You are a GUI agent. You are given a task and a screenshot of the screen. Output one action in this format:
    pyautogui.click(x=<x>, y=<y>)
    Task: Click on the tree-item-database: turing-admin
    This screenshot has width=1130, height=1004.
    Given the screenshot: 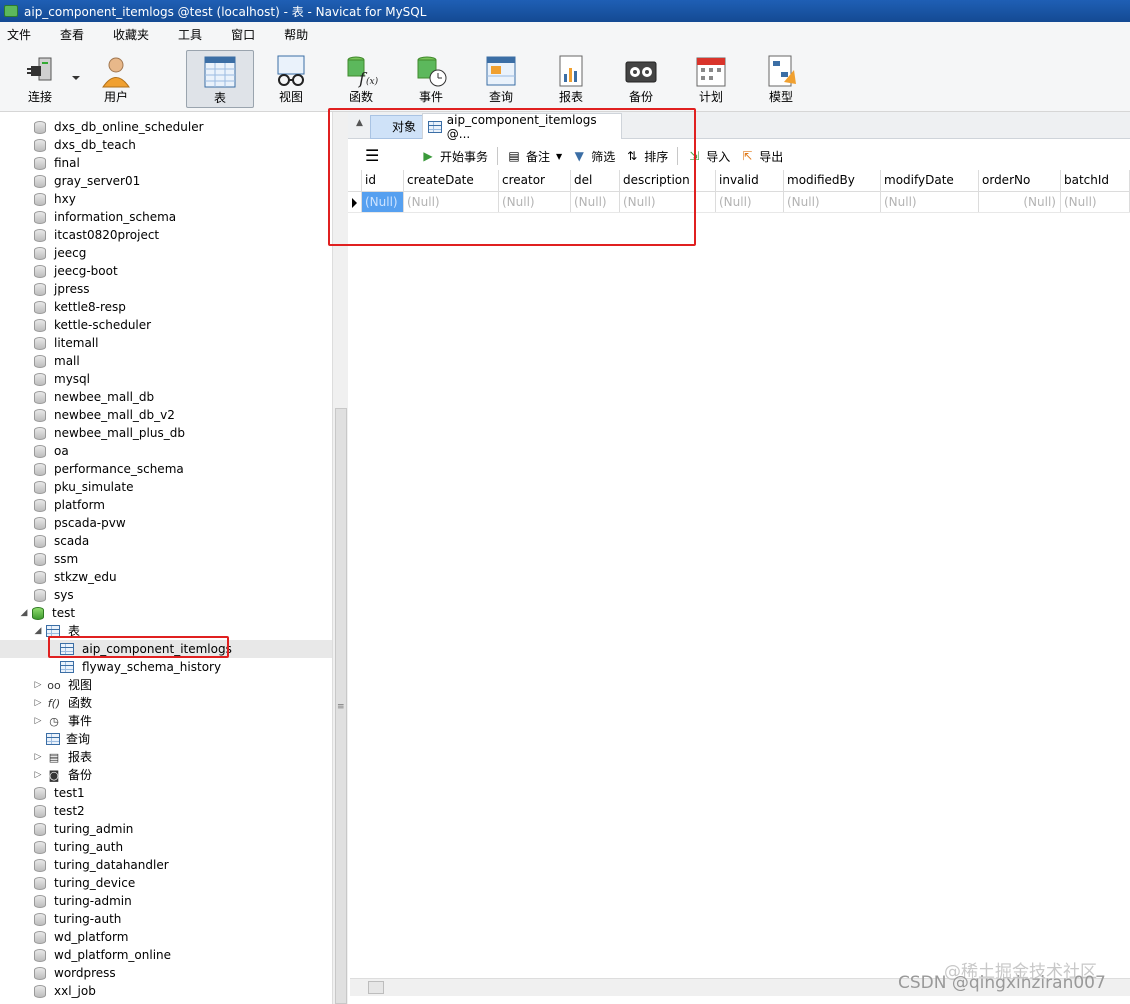 What is the action you would take?
    pyautogui.click(x=83, y=901)
    